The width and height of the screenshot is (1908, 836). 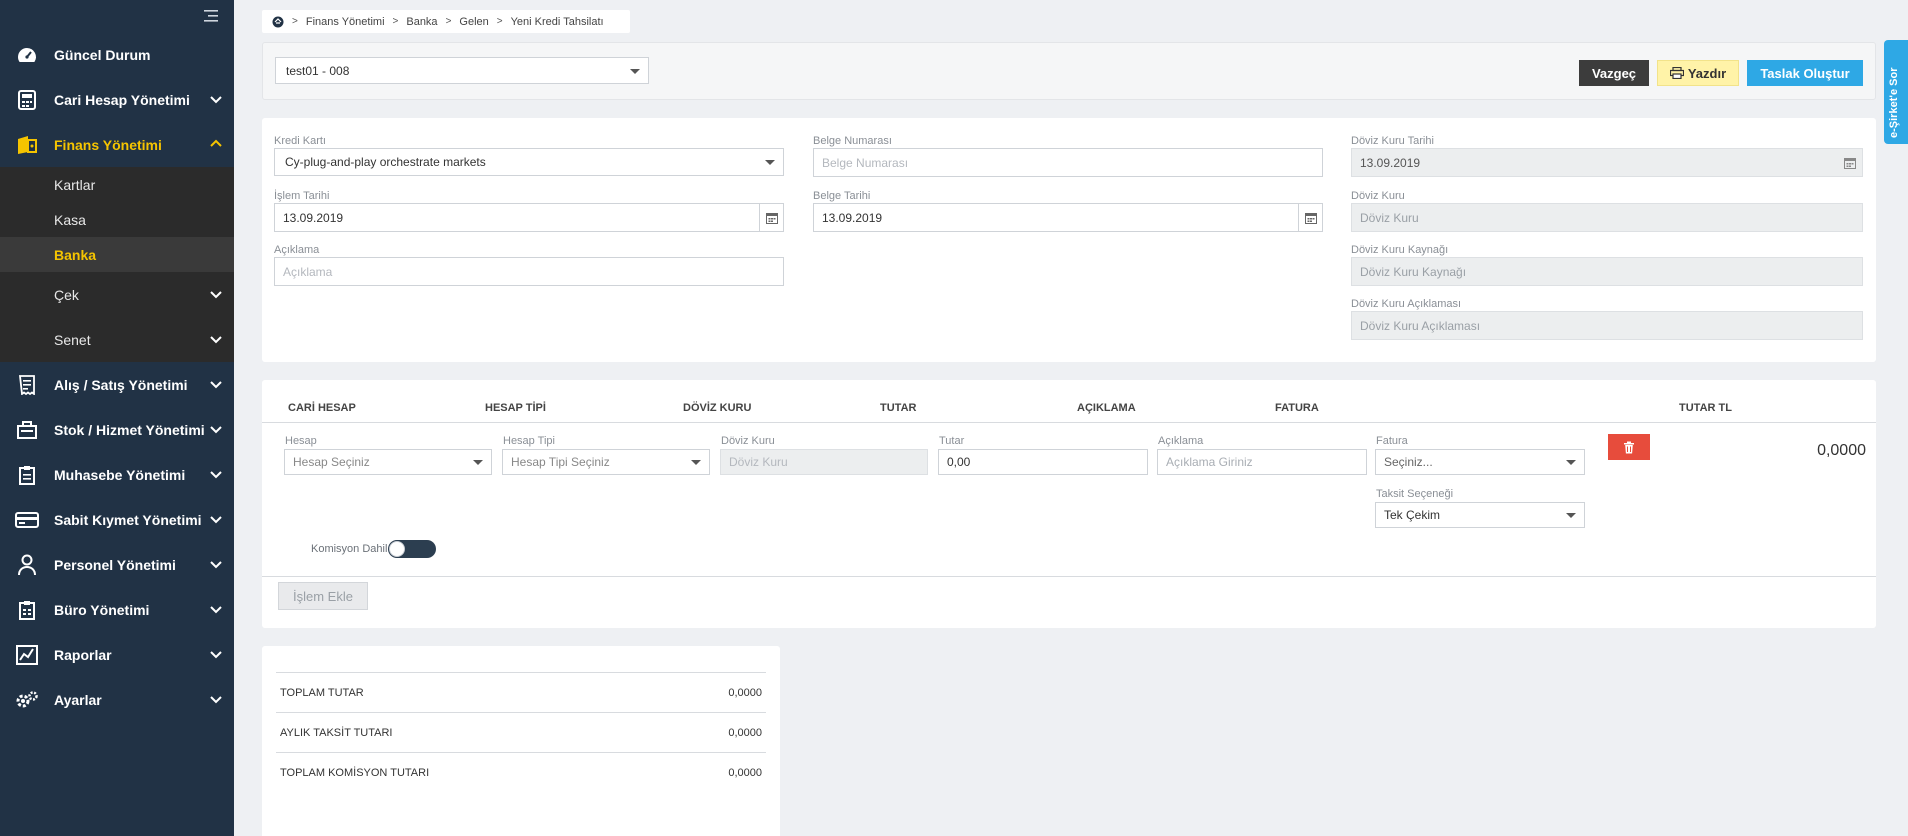 What do you see at coordinates (1698, 73) in the screenshot?
I see `print-button: Yazdır` at bounding box center [1698, 73].